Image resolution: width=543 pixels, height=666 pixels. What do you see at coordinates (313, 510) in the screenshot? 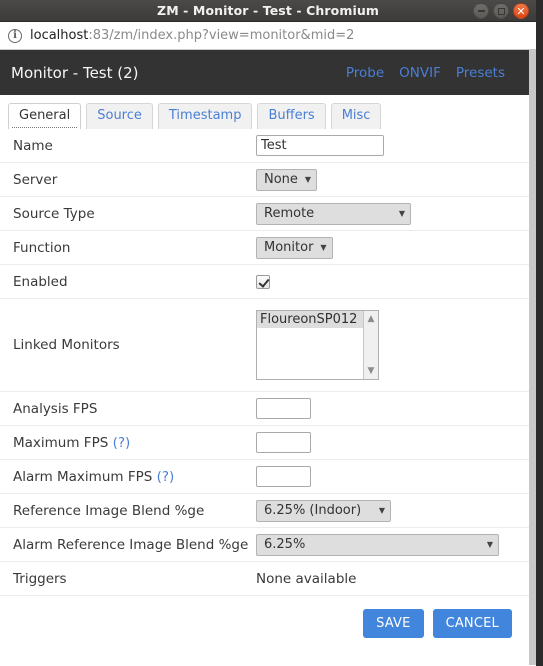
I see `reference-blend-select-value: 6.25% (Indoor)` at bounding box center [313, 510].